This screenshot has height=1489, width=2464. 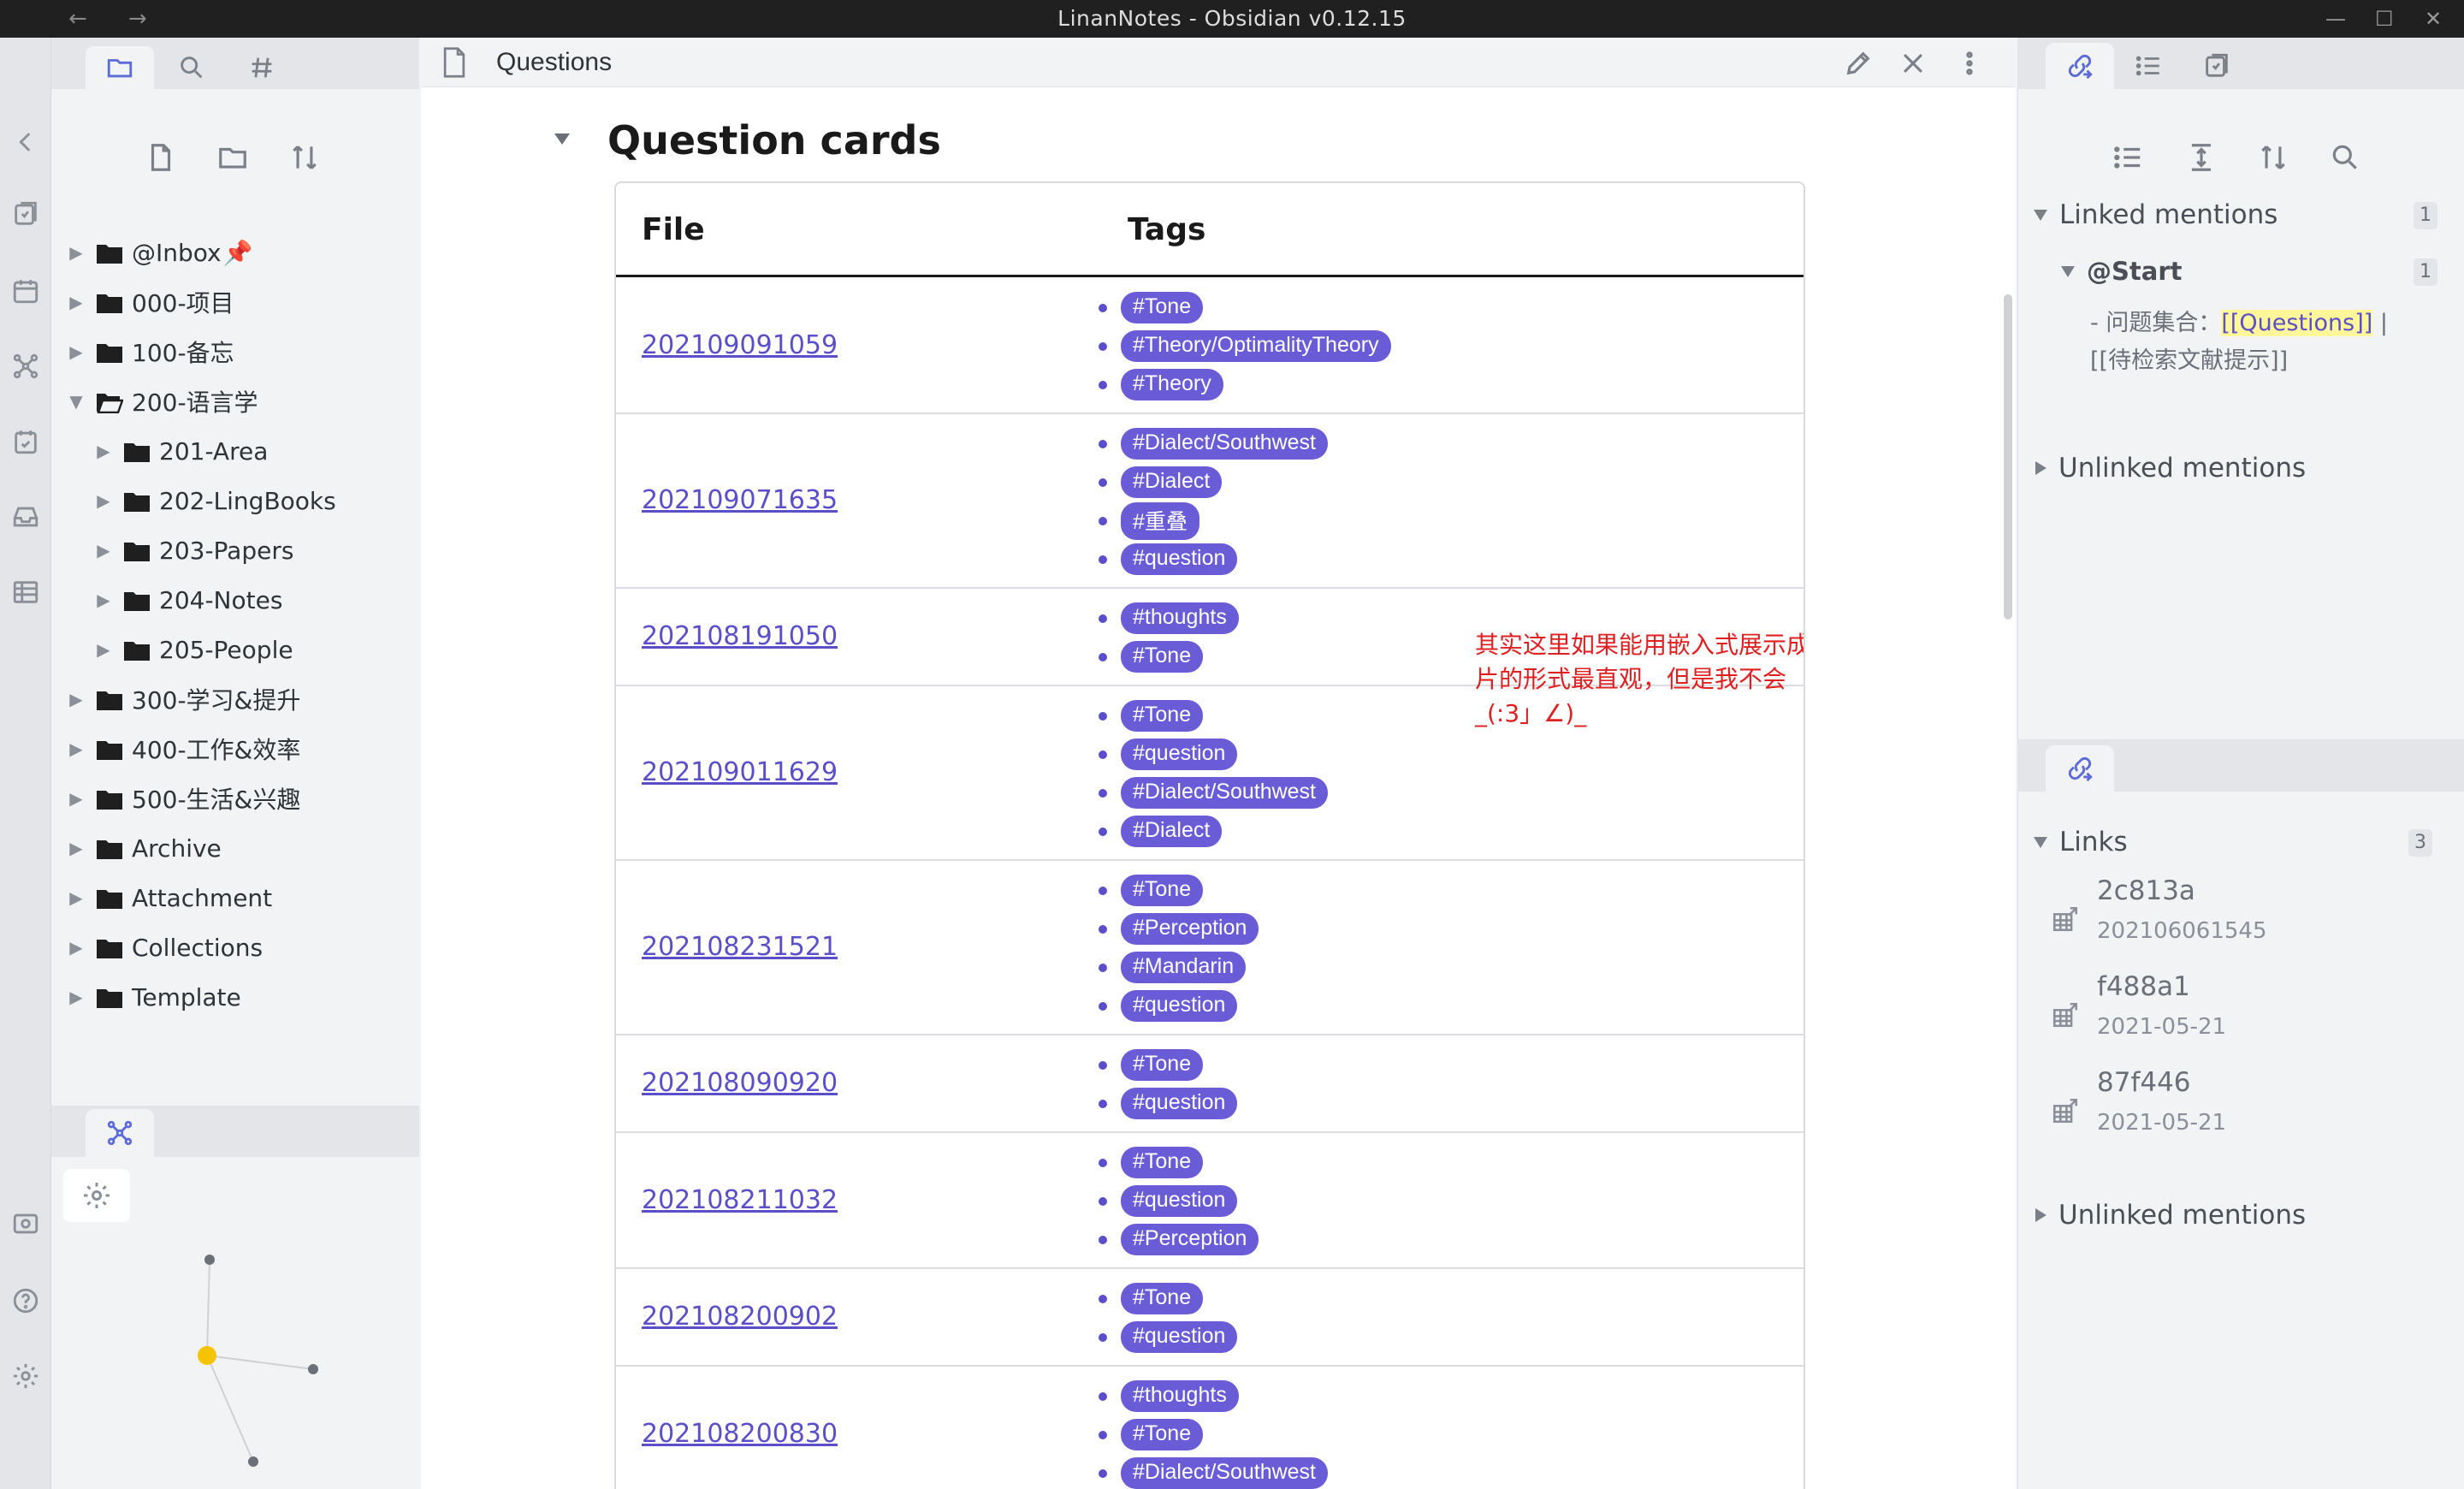 I want to click on table-icon, so click(x=25, y=592).